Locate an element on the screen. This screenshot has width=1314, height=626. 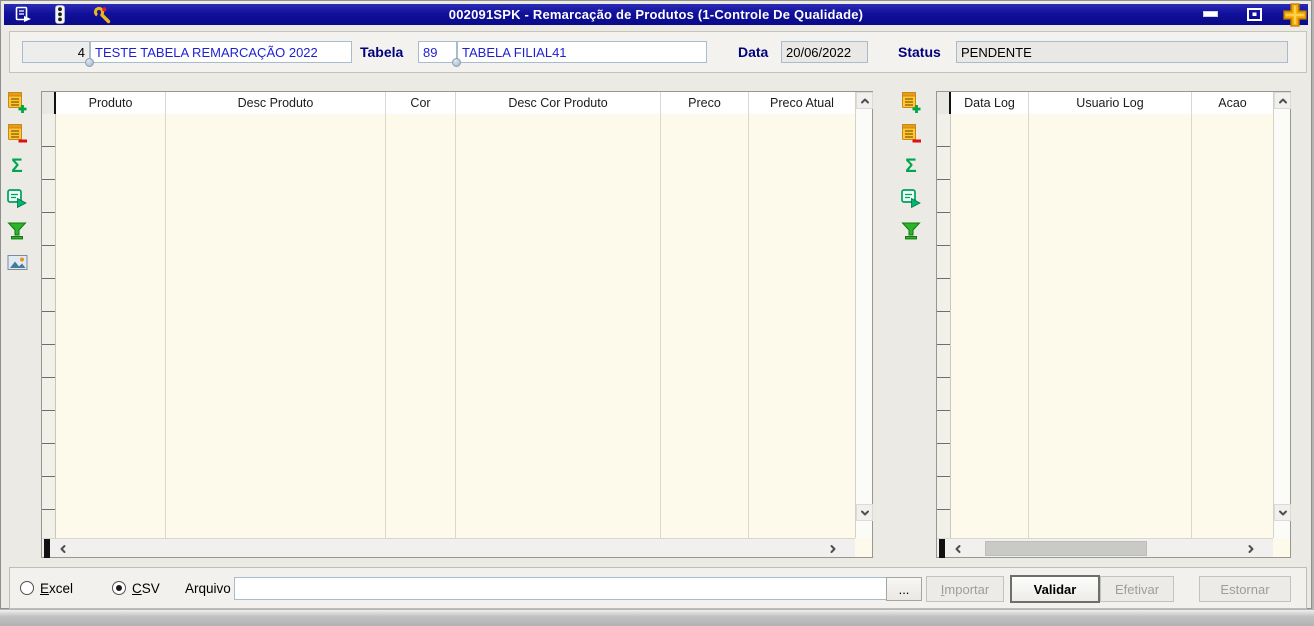
radio-excel is located at coordinates (27, 588).